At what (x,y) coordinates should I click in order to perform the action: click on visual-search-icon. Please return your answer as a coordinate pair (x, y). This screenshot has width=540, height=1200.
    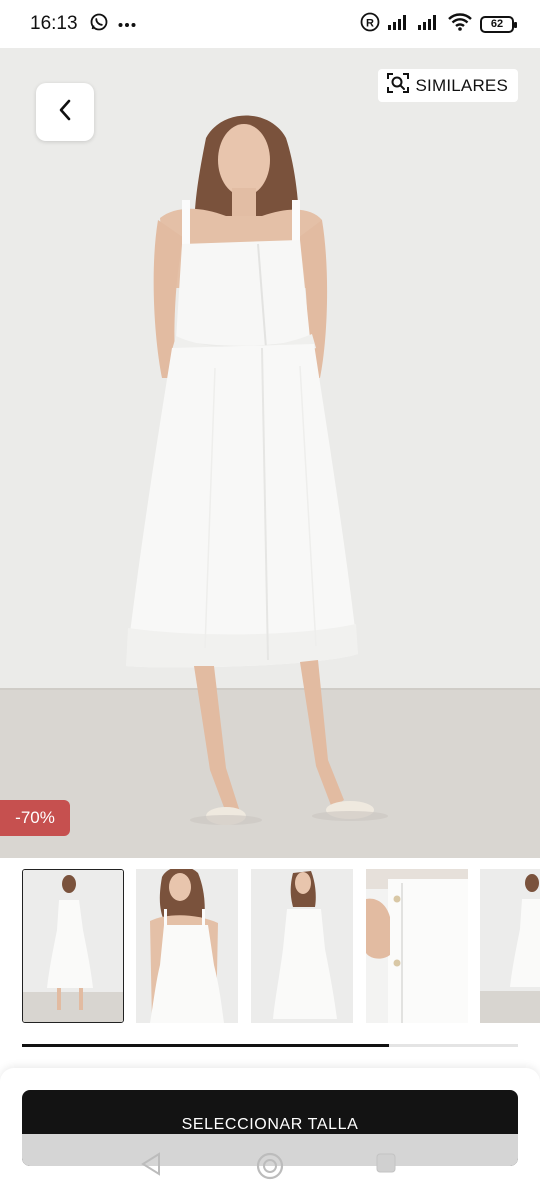
    Looking at the image, I should click on (398, 85).